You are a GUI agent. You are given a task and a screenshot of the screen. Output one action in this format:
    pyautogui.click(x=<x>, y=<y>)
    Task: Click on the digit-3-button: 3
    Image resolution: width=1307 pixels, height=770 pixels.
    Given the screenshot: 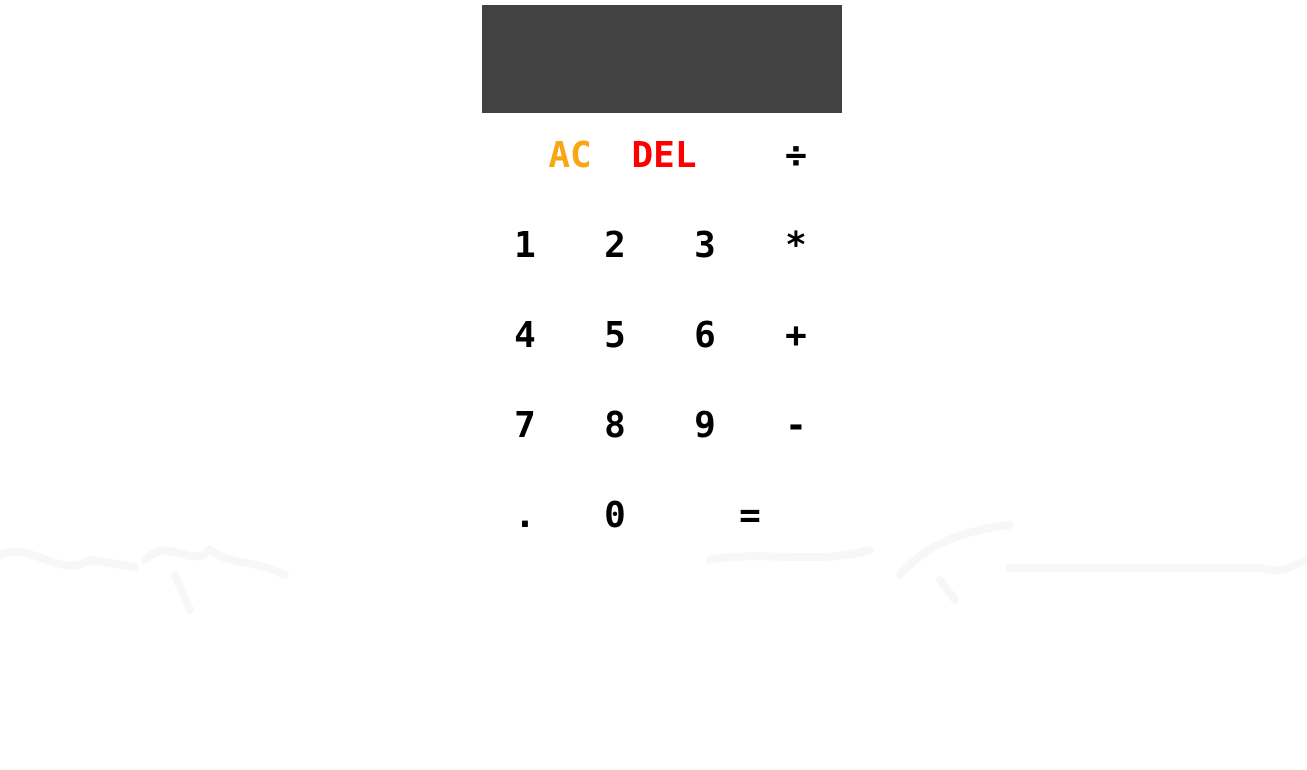 What is the action you would take?
    pyautogui.click(x=705, y=246)
    